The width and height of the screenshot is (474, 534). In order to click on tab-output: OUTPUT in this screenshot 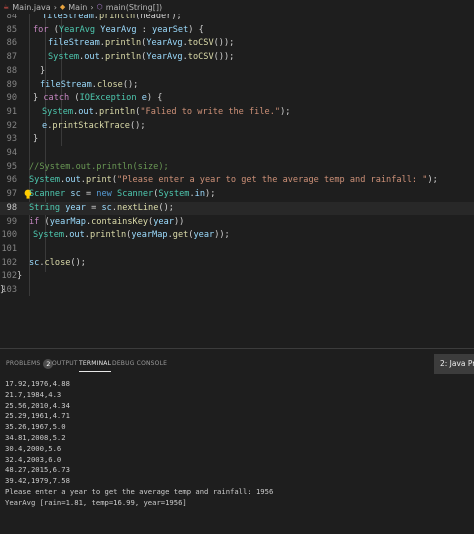, I will do `click(65, 364)`.